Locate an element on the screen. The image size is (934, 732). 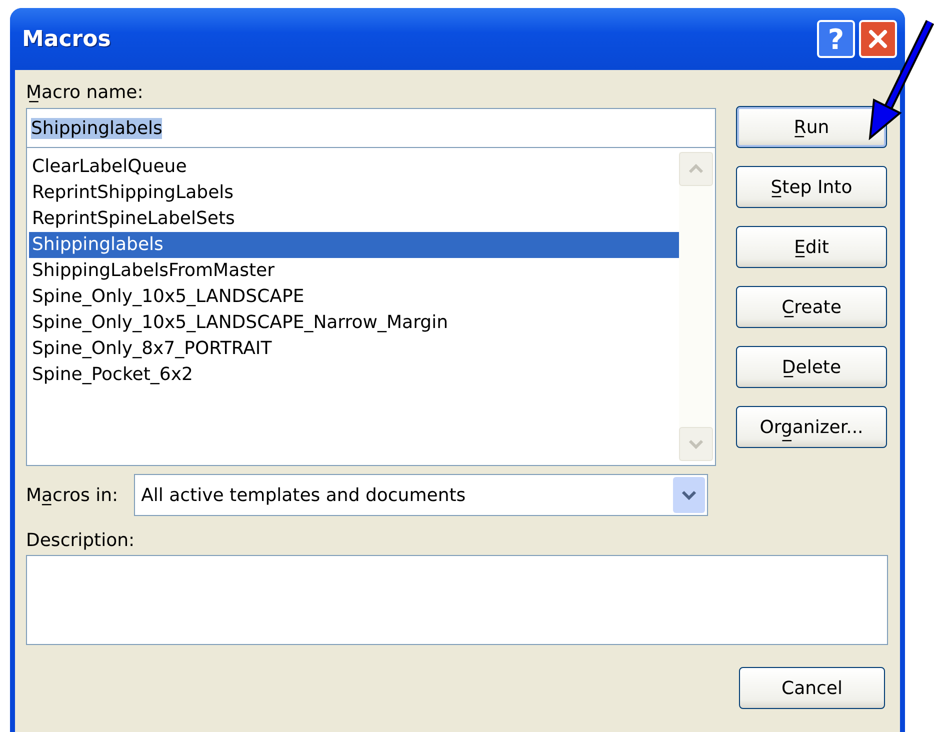
macro-list-item: ReprintSpineLabelSets is located at coordinates (354, 219).